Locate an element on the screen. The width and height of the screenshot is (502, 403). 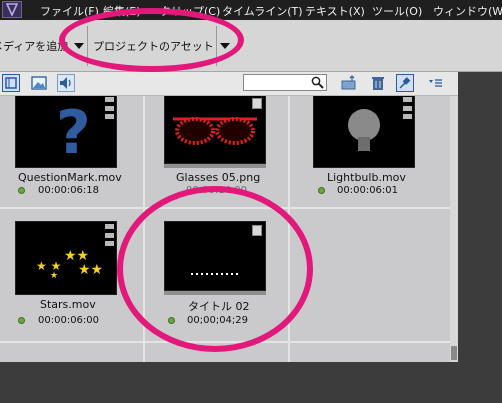
thumbnail-footer is located at coordinates (215, 166).